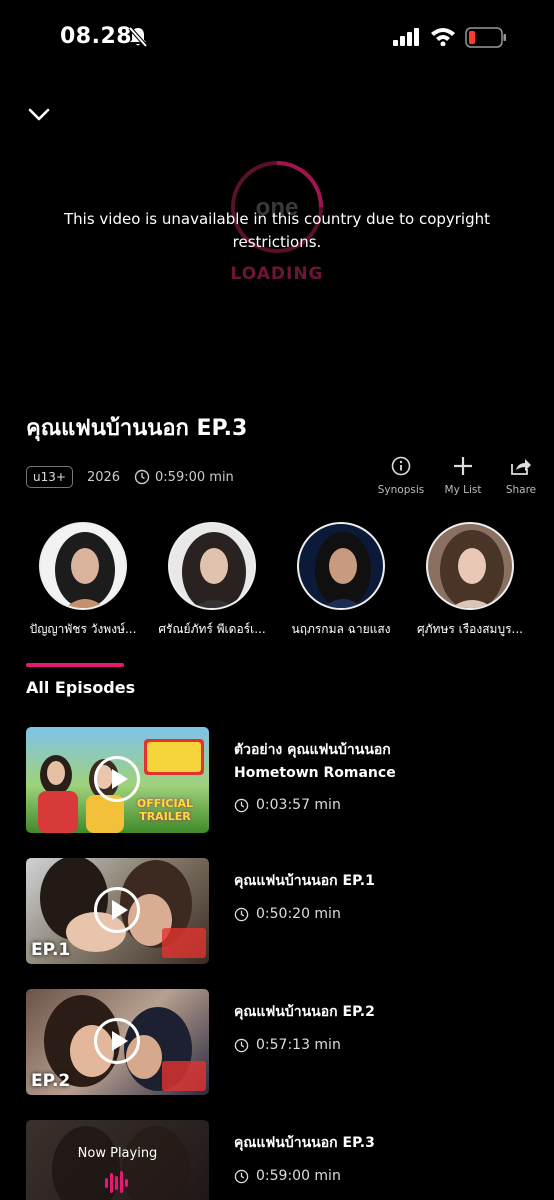  What do you see at coordinates (463, 466) in the screenshot?
I see `plus-icon` at bounding box center [463, 466].